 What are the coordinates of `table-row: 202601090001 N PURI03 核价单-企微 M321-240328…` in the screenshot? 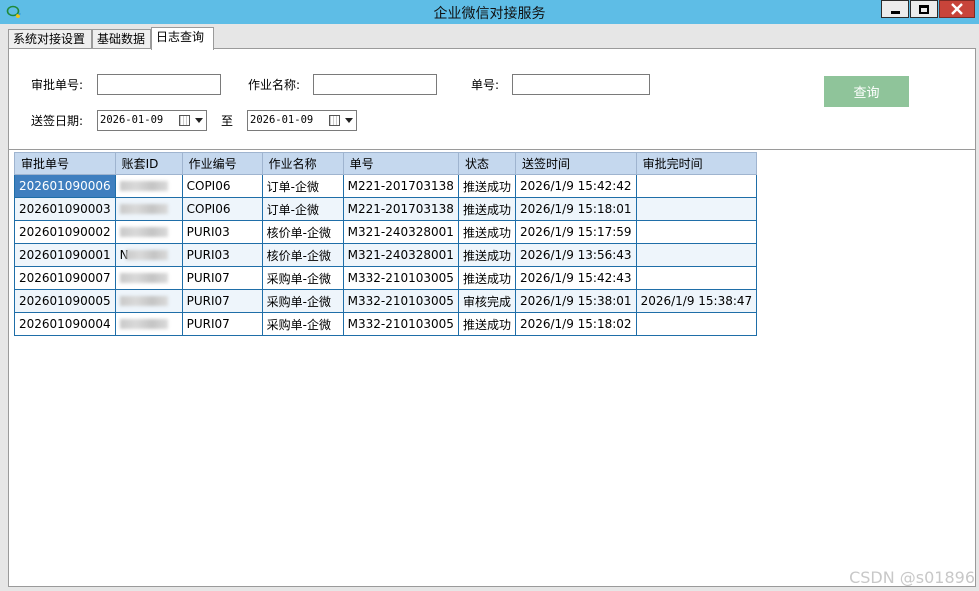 It's located at (386, 255).